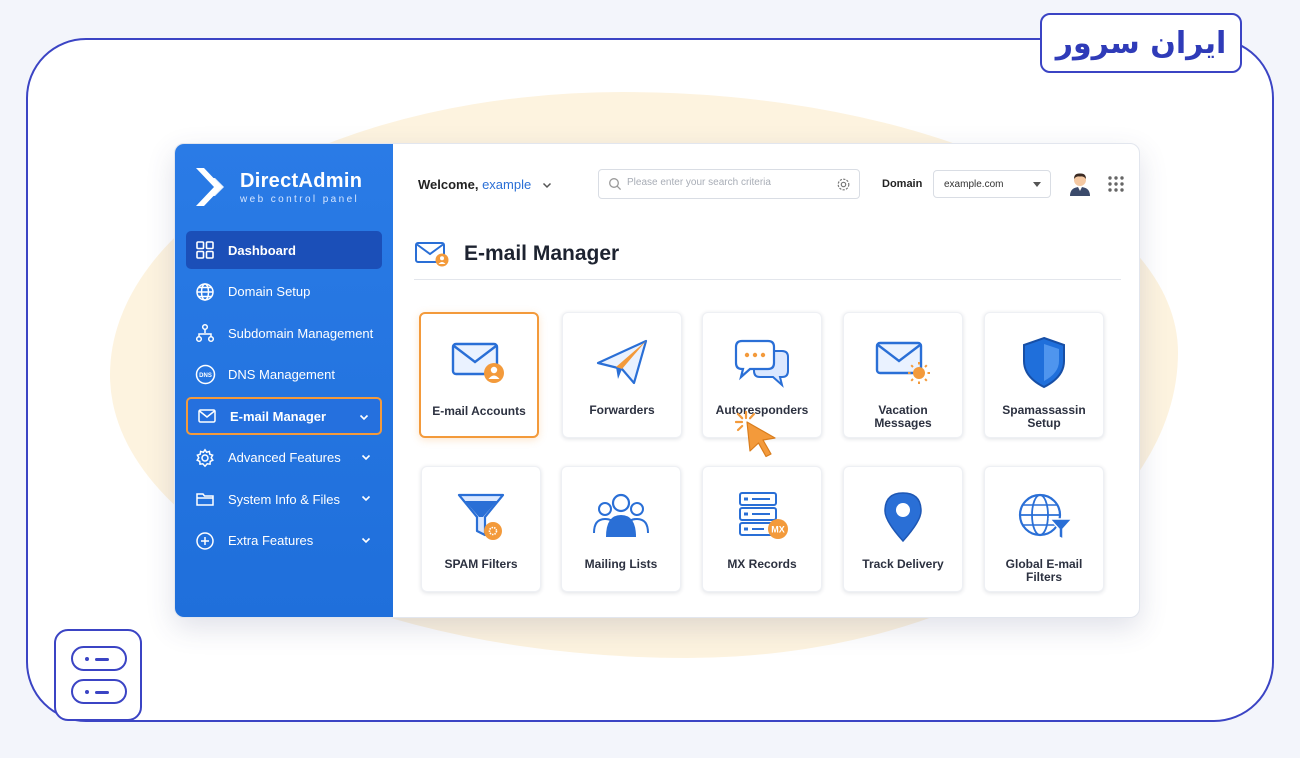 This screenshot has width=1300, height=758. I want to click on card-label: SPAM Filters, so click(481, 564).